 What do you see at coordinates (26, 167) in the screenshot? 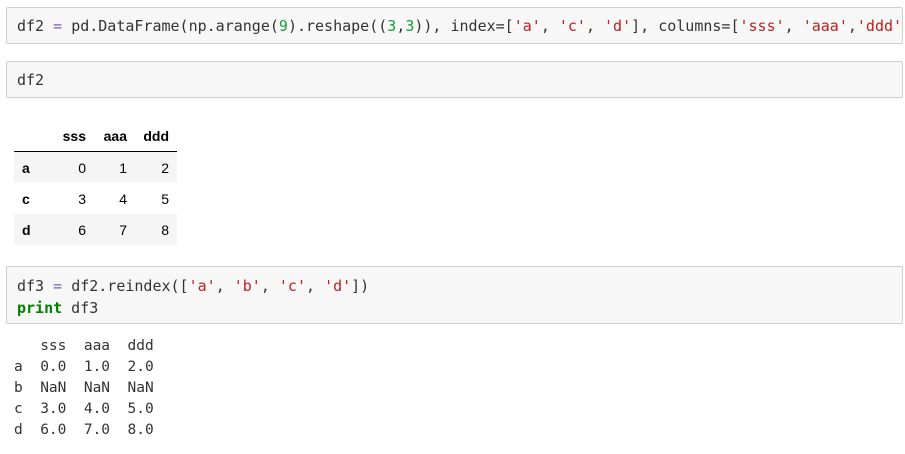
I see `row-index: a` at bounding box center [26, 167].